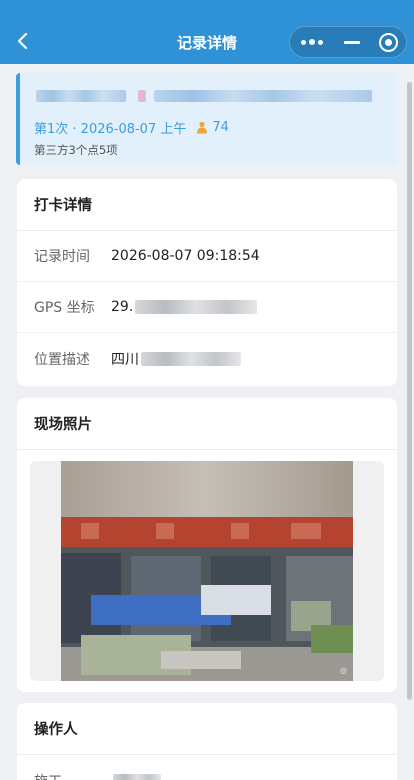 The height and width of the screenshot is (780, 414). Describe the element at coordinates (220, 127) in the screenshot. I see `person-count: 74` at that location.